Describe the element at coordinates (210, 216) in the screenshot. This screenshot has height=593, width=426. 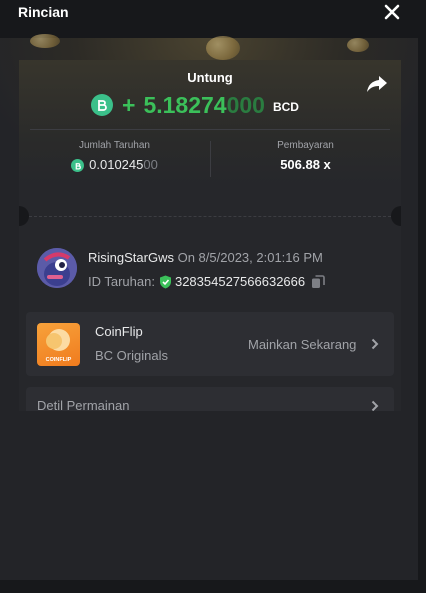
I see `ticket-divider` at that location.